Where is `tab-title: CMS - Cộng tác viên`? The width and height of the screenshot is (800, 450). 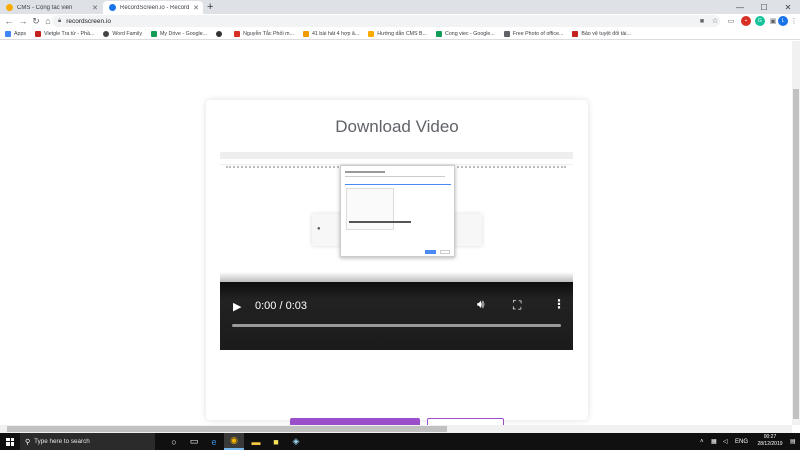
tab-title: CMS - Cộng tác viên is located at coordinates (45, 7).